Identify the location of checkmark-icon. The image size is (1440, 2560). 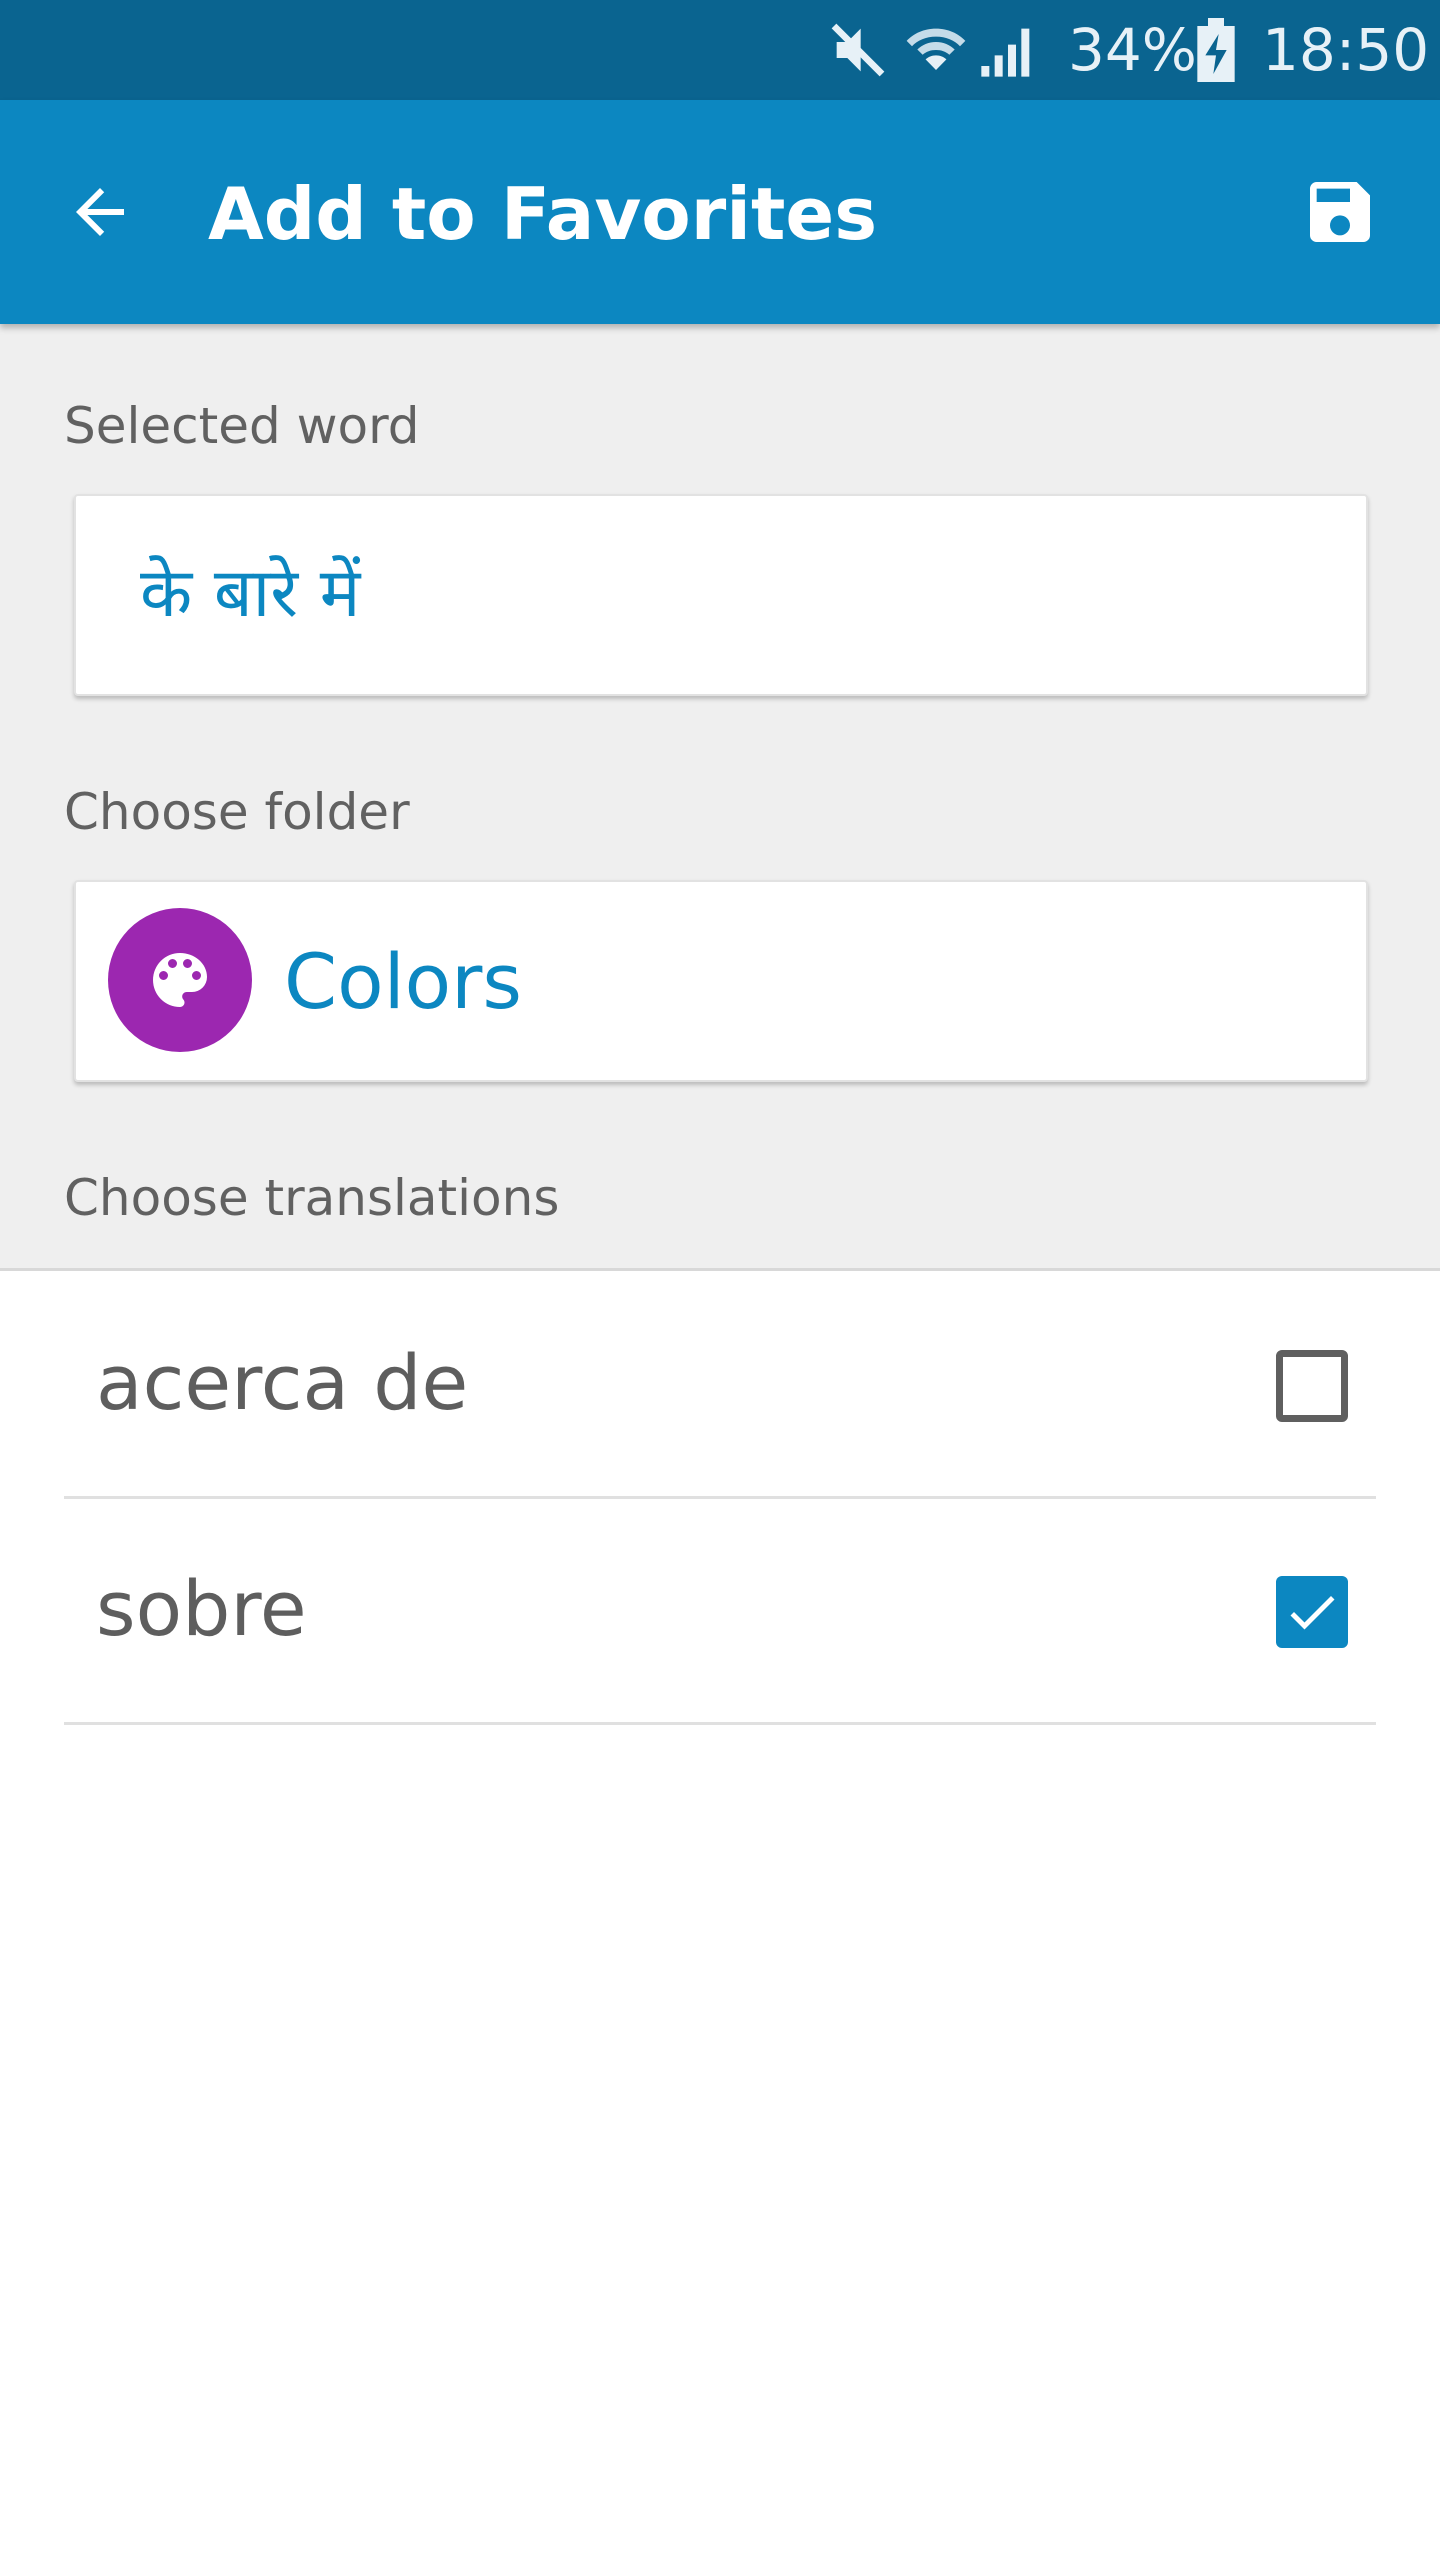
(1312, 1613).